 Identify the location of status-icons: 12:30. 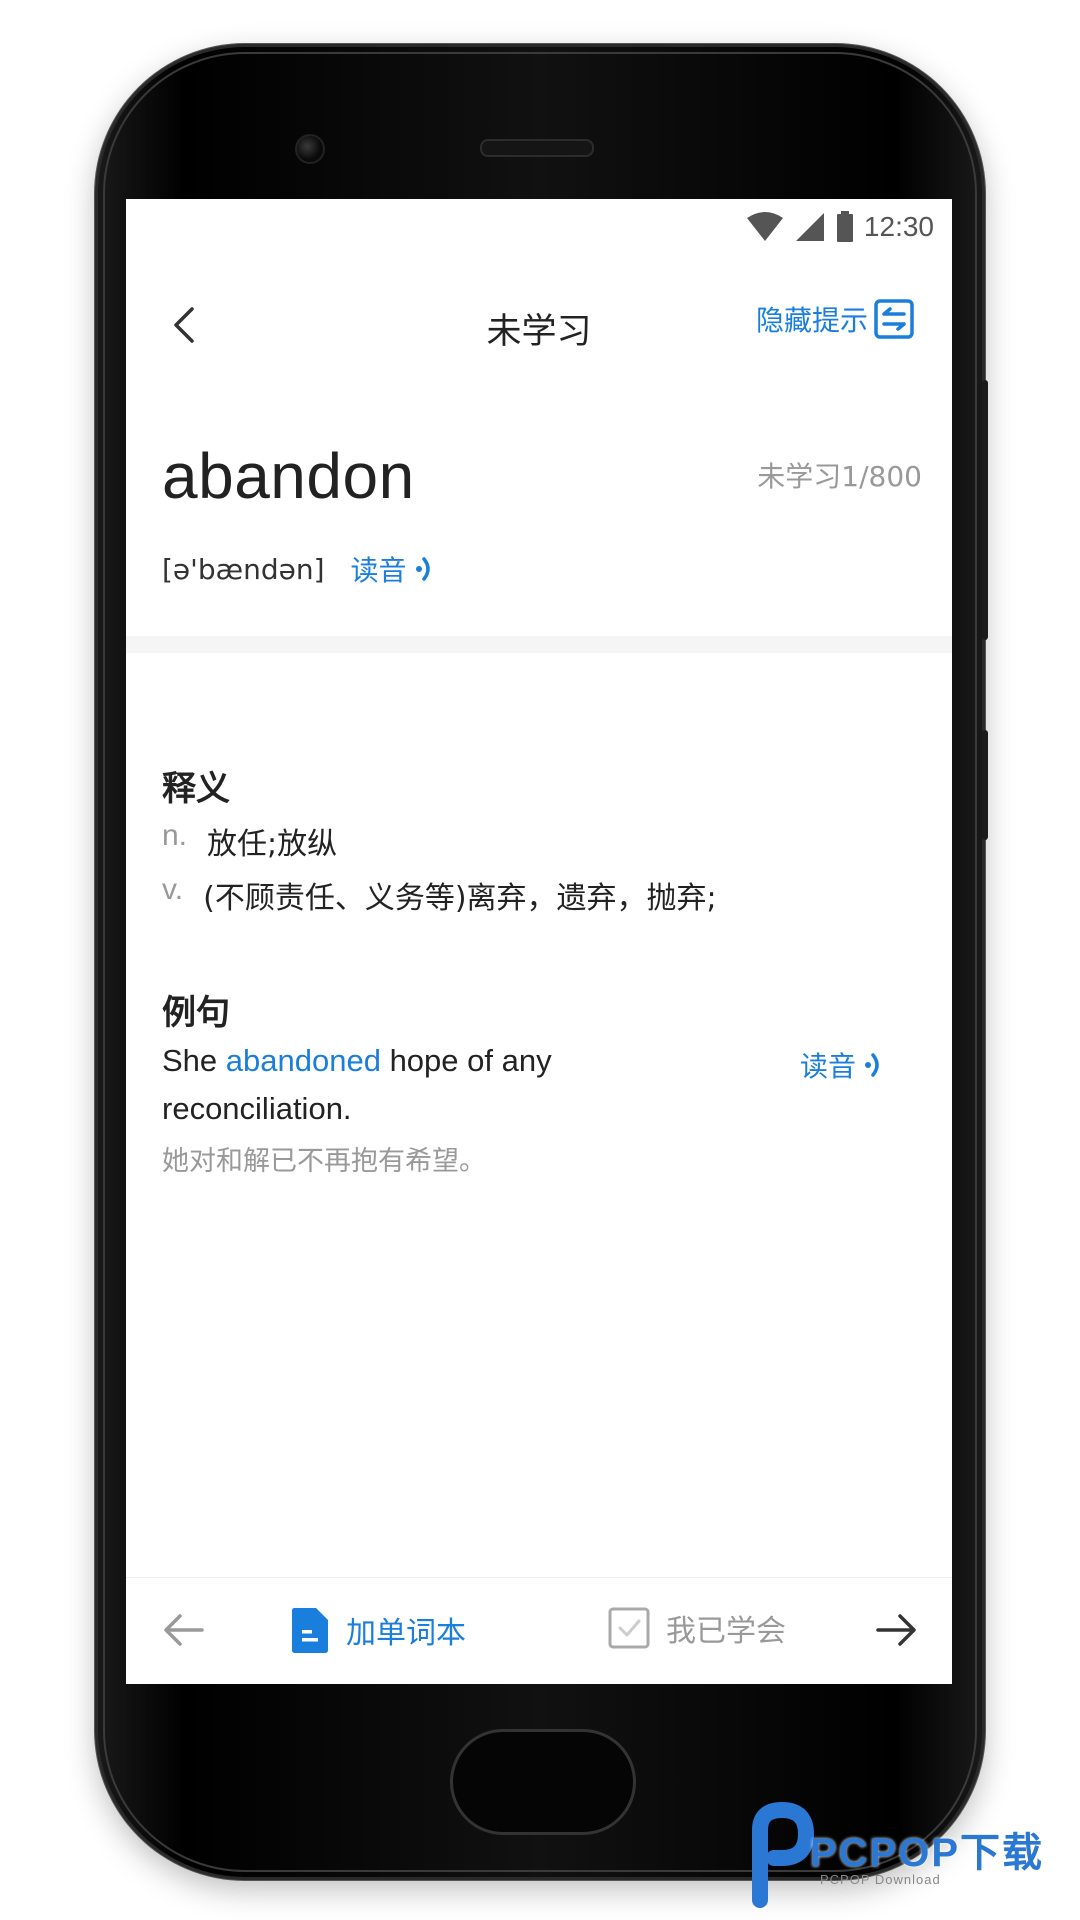
(840, 227).